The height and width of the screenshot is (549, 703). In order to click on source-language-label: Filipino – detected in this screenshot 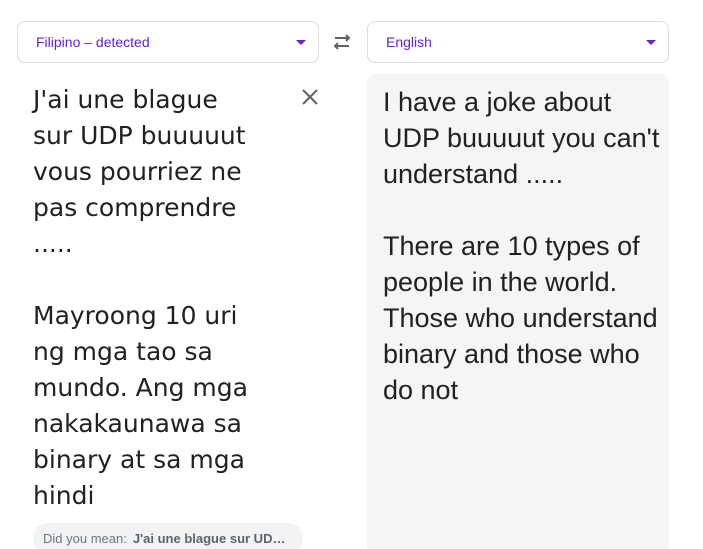, I will do `click(93, 42)`.